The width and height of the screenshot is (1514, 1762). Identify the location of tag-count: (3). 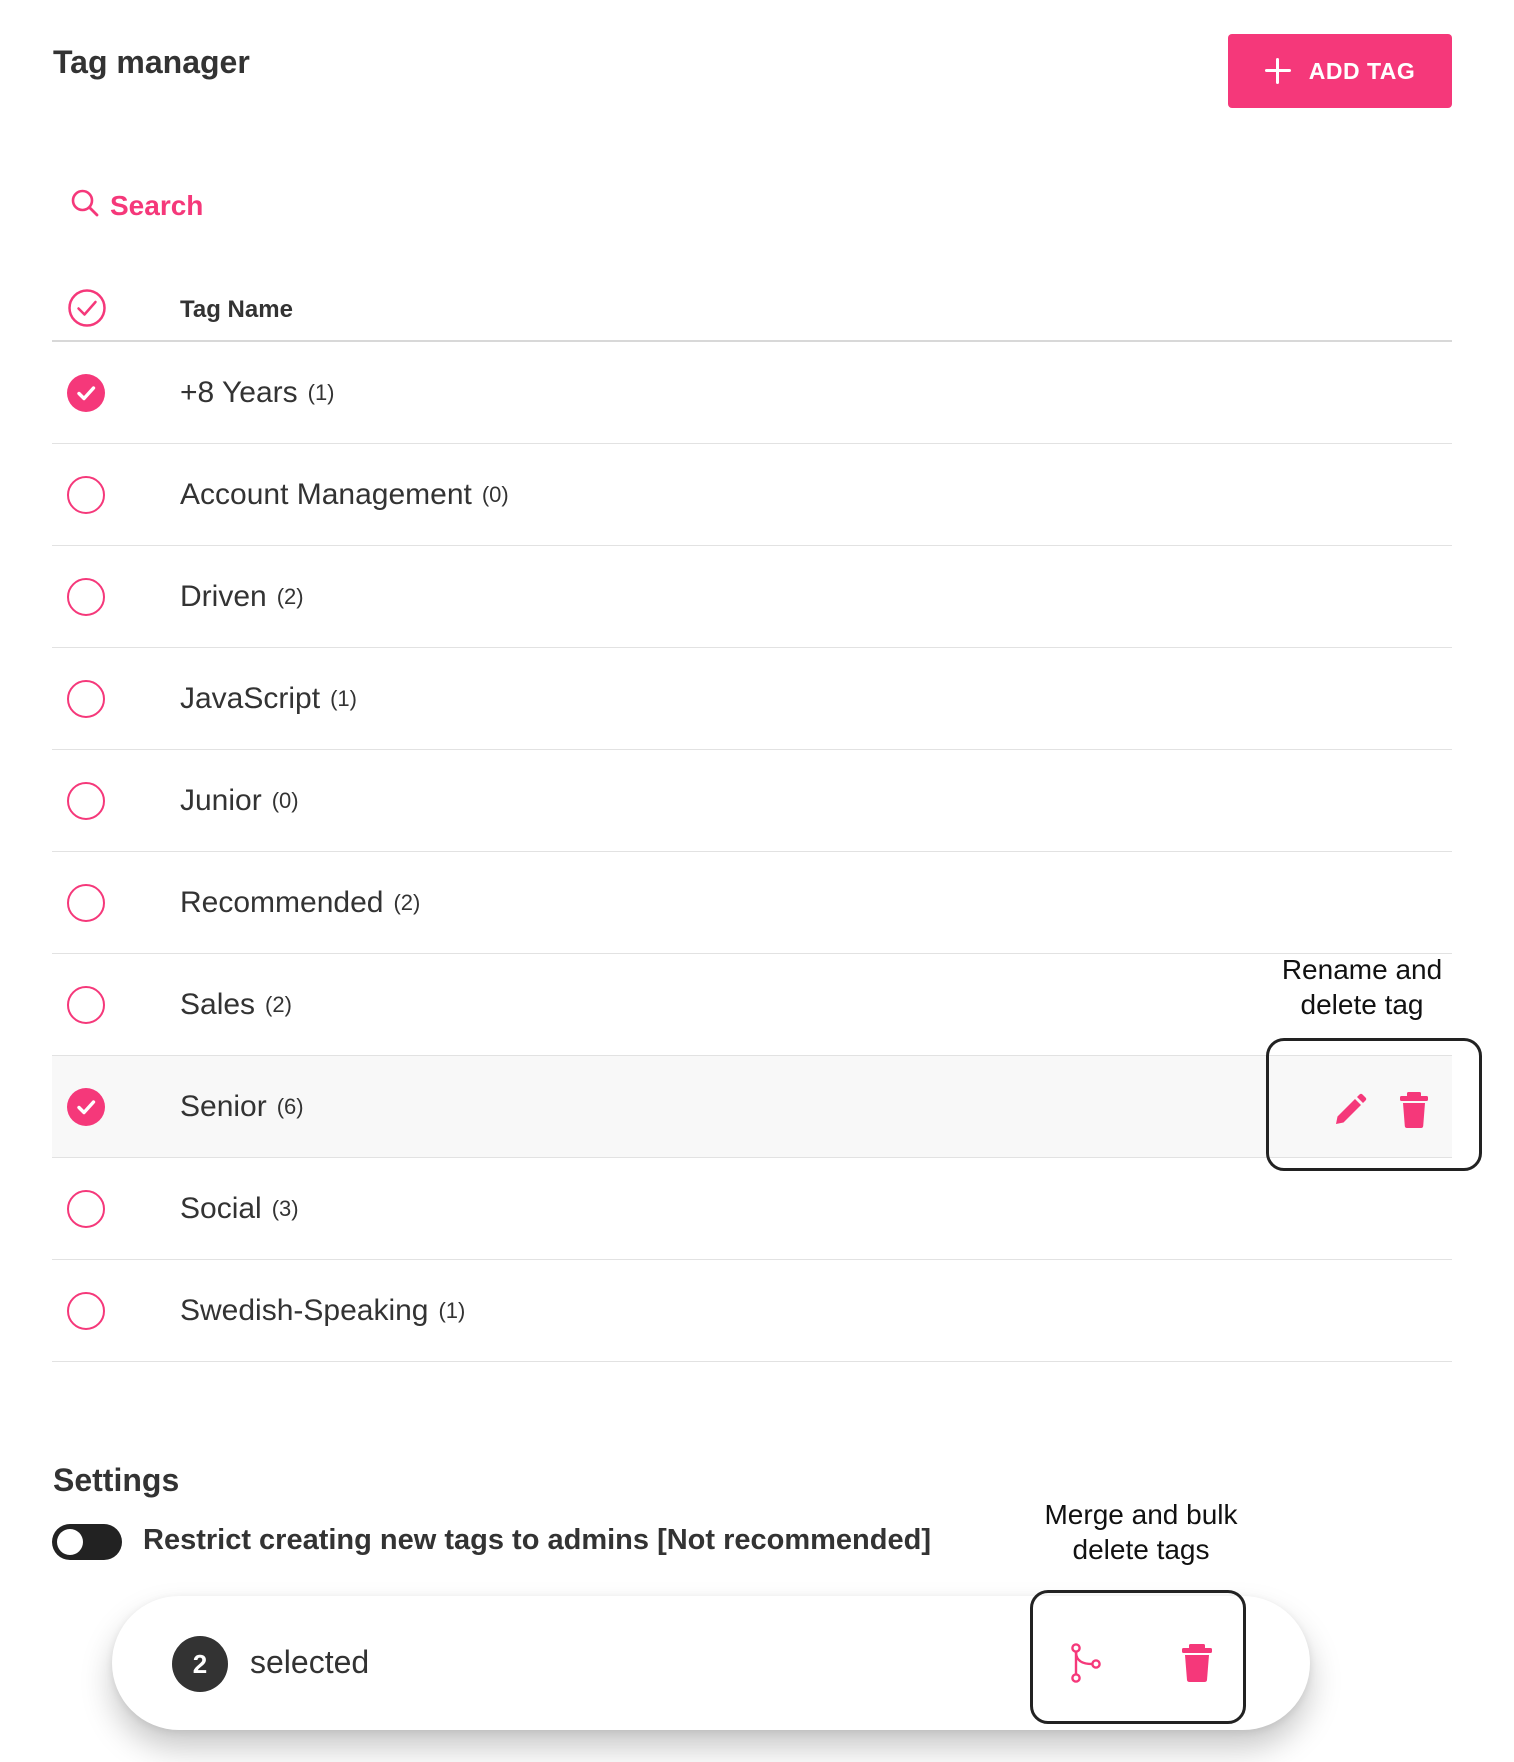
(285, 1208).